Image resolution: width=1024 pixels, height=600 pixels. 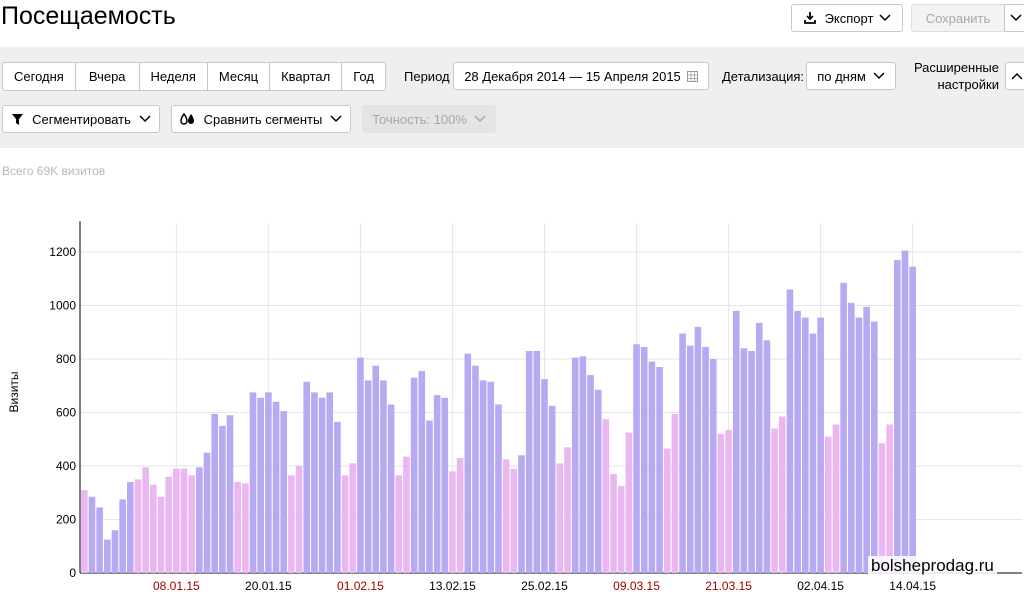 What do you see at coordinates (108, 76) in the screenshot?
I see `period-yesterday-button: Вчера` at bounding box center [108, 76].